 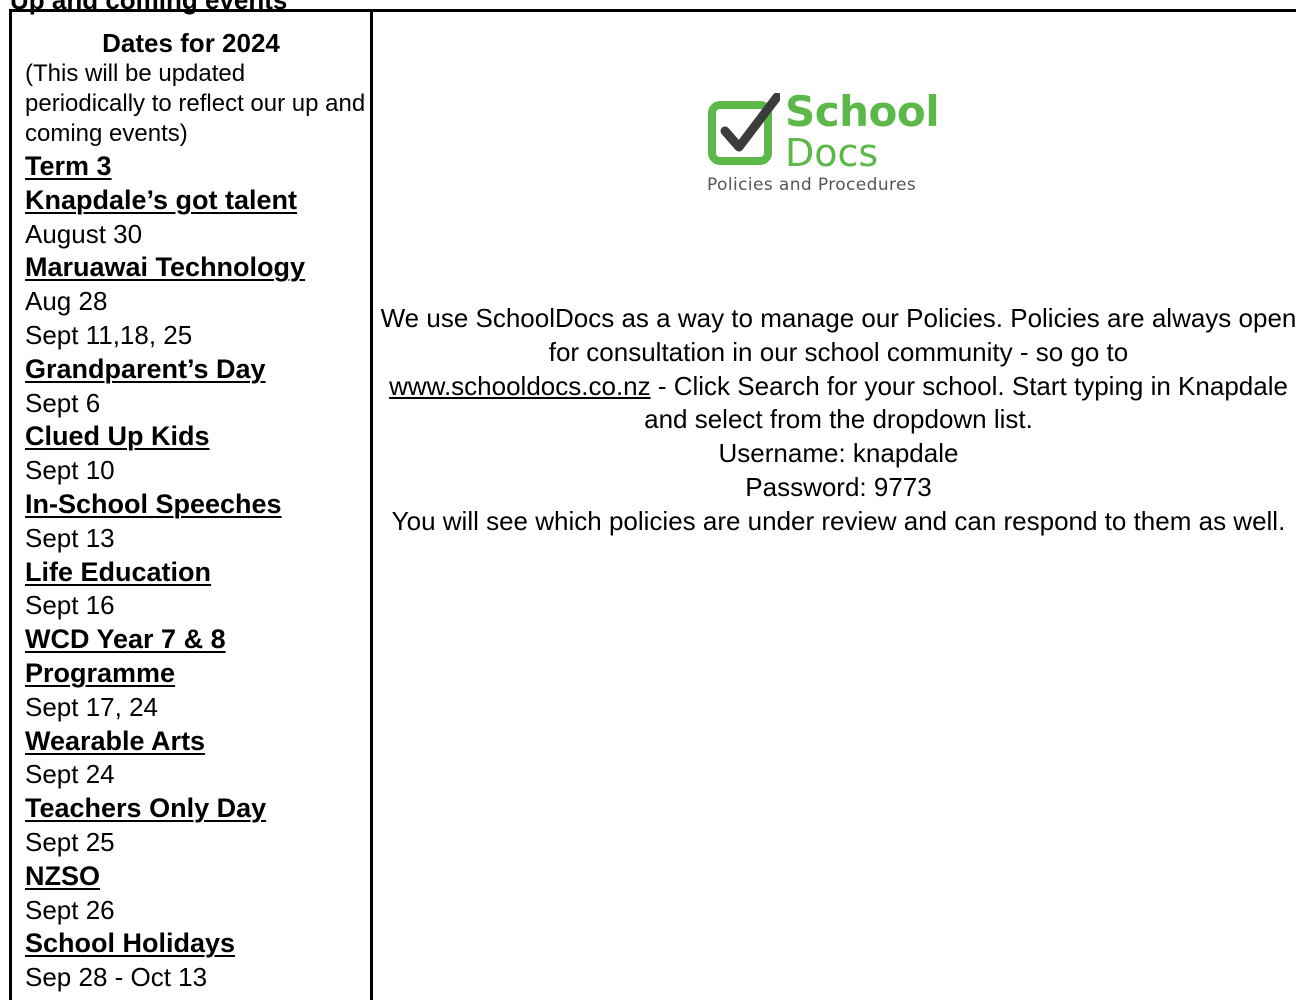 I want to click on event-date: Sept 17, 24, so click(x=91, y=706).